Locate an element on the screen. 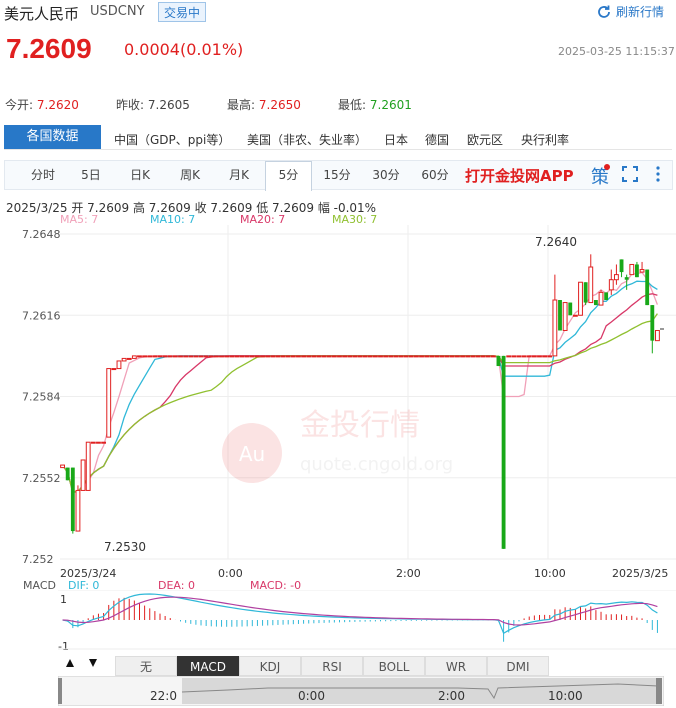 The image size is (676, 708). triangle-up-icon is located at coordinates (70, 663).